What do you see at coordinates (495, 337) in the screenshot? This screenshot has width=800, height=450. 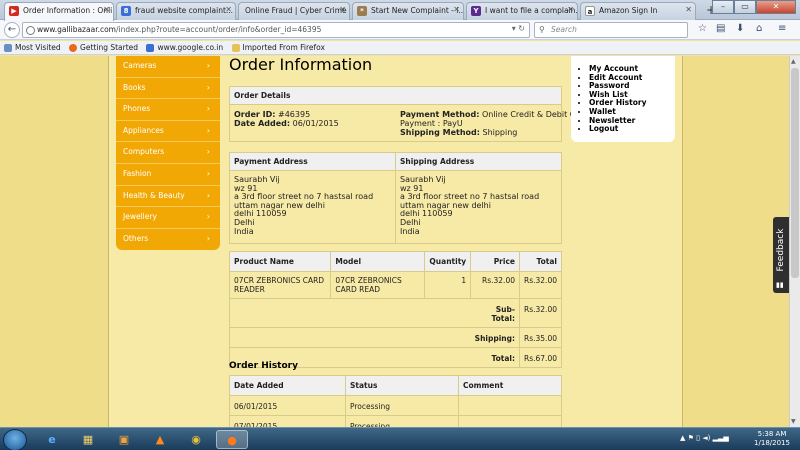 I see `shipping-label: Shipping:` at bounding box center [495, 337].